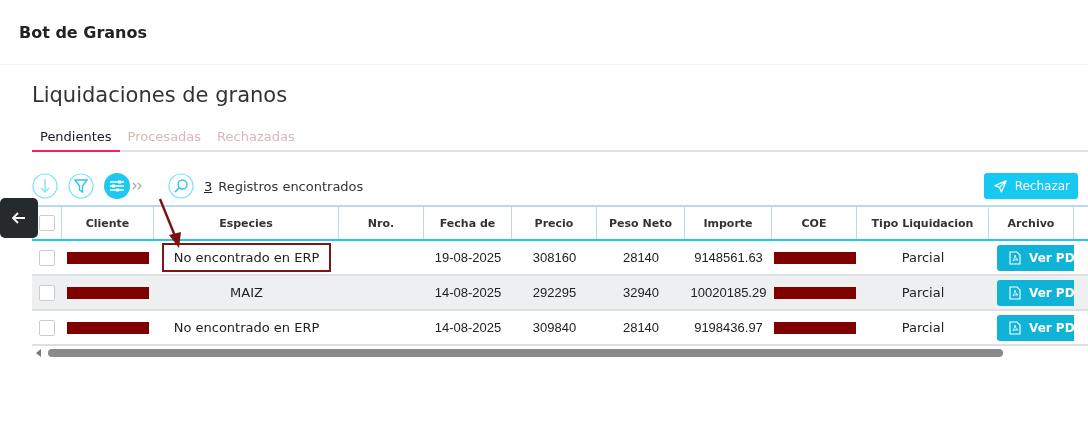 Image resolution: width=1088 pixels, height=423 pixels. Describe the element at coordinates (554, 292) in the screenshot. I see `table-cell: 292295` at that location.